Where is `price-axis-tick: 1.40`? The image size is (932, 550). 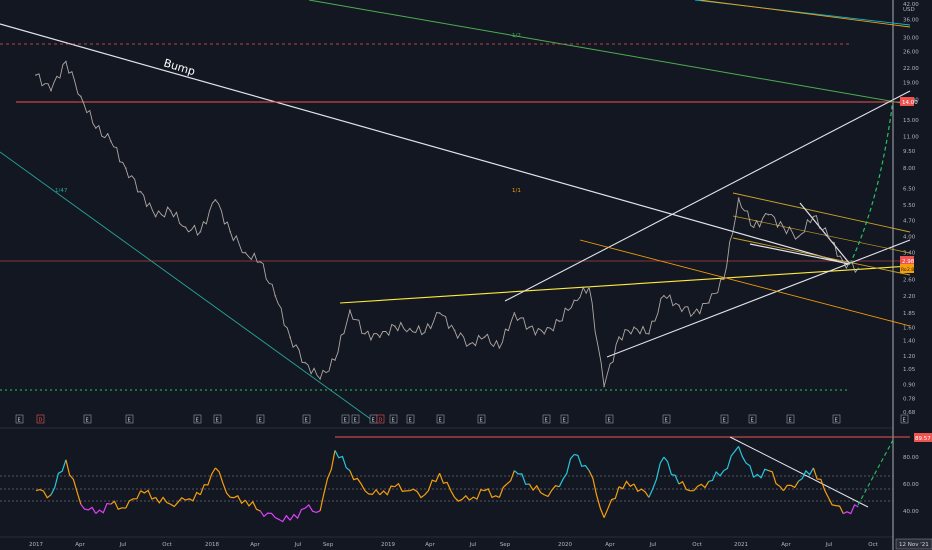 price-axis-tick: 1.40 is located at coordinates (909, 342).